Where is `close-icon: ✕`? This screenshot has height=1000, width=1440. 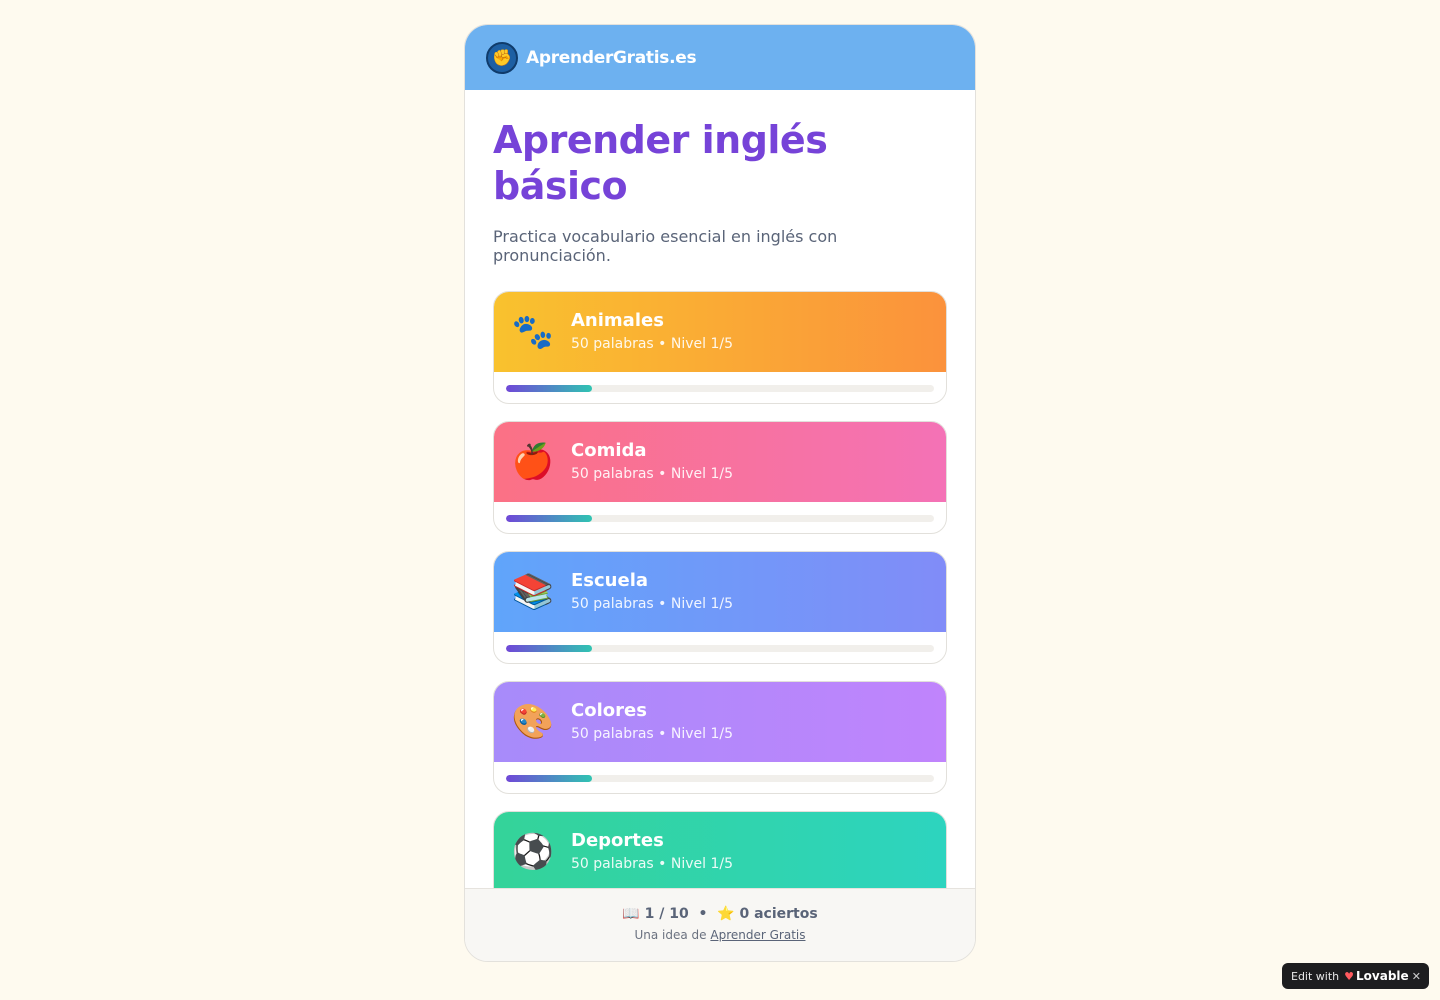
close-icon: ✕ is located at coordinates (1416, 976).